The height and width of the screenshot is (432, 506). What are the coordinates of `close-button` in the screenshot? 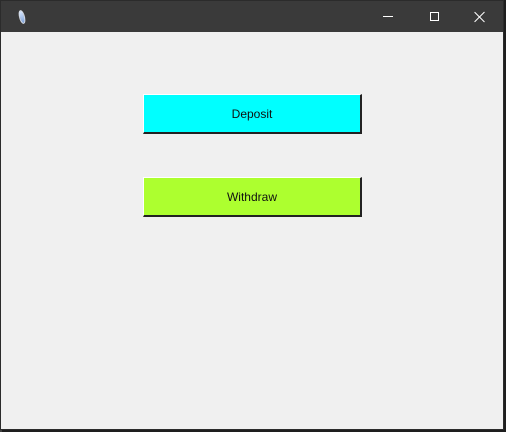 It's located at (480, 16).